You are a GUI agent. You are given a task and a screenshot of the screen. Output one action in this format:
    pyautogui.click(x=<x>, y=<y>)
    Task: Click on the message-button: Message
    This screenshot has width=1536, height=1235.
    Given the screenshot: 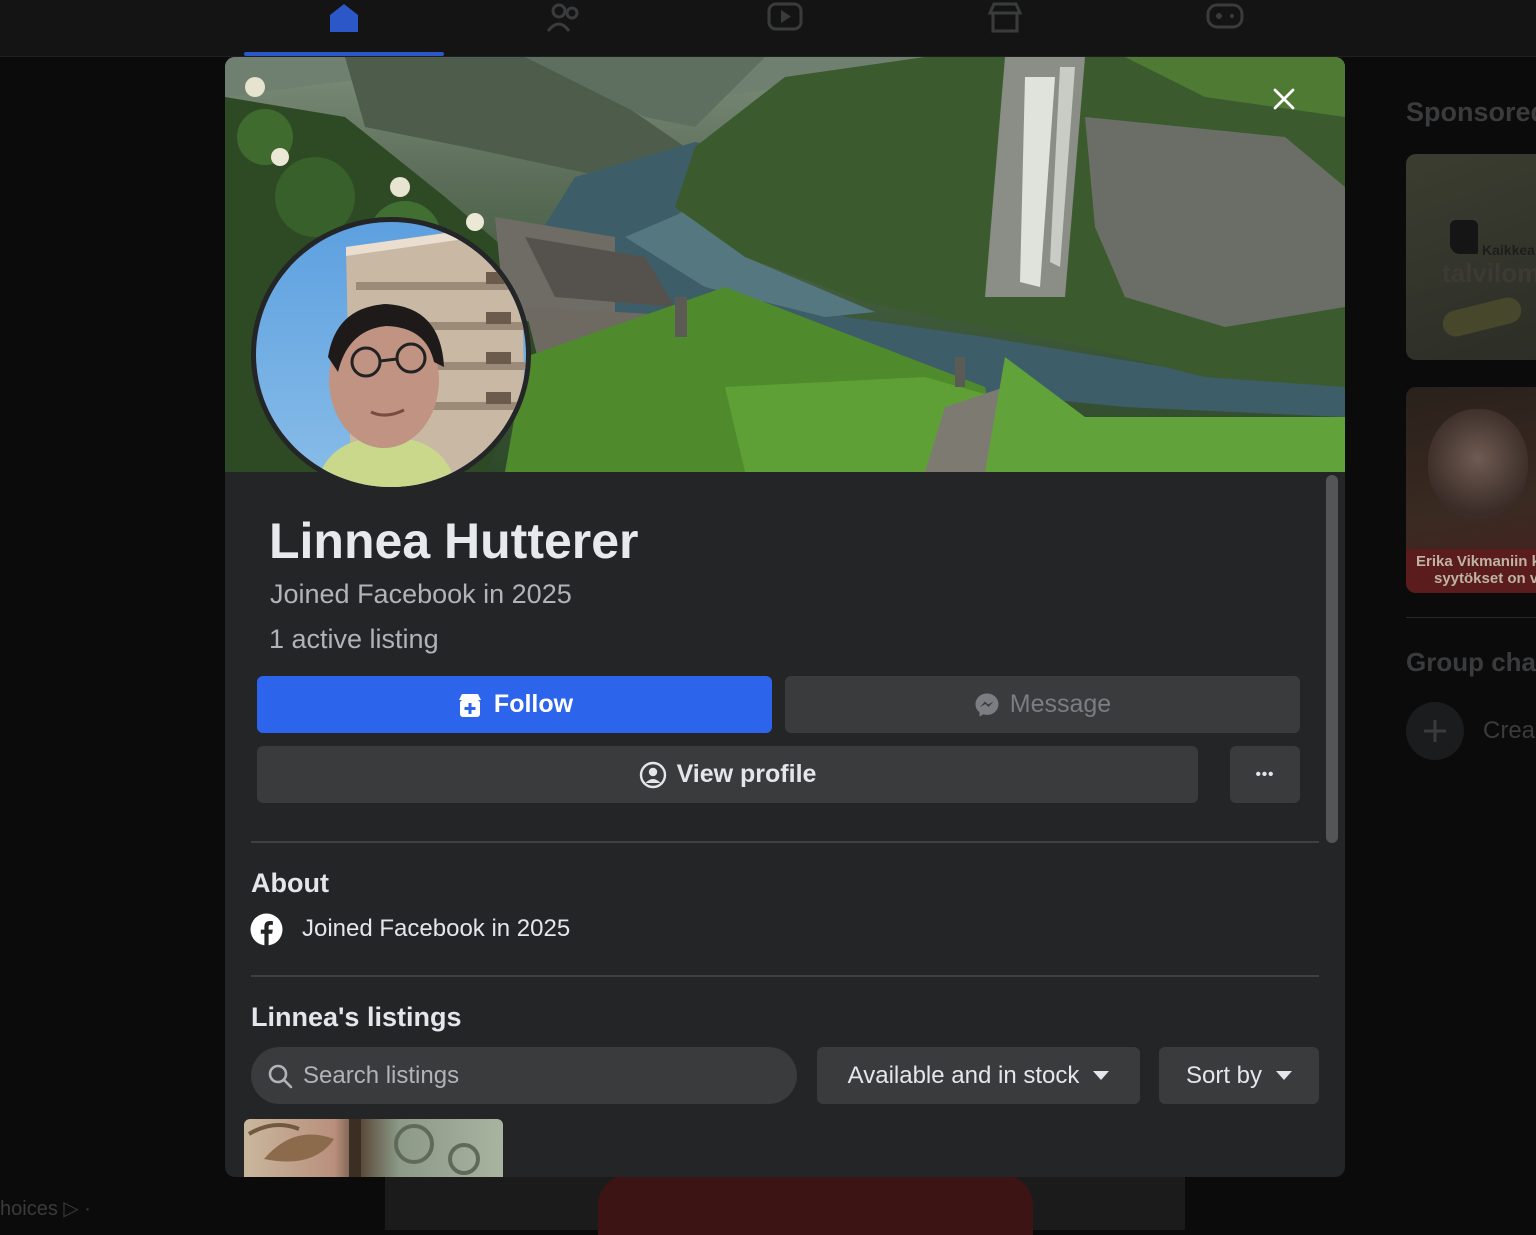 What is the action you would take?
    pyautogui.click(x=1042, y=704)
    